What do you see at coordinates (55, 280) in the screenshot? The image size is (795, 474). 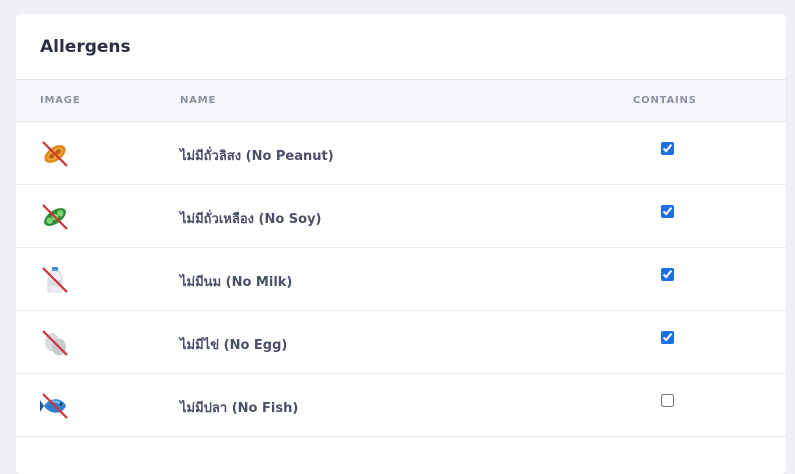 I see `no-milk-icon` at bounding box center [55, 280].